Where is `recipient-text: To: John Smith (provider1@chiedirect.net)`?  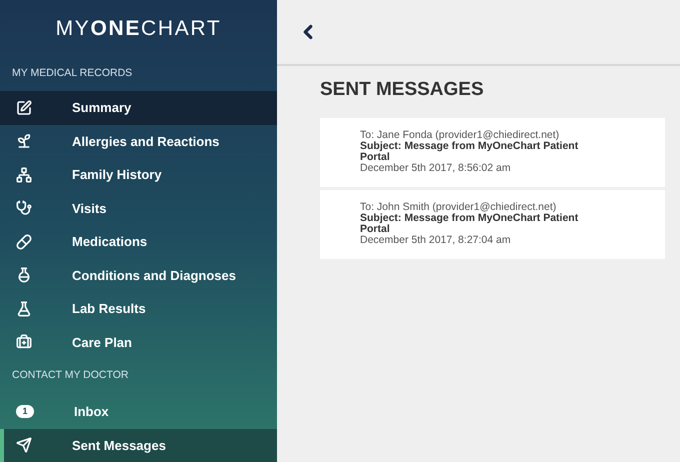
recipient-text: To: John Smith (provider1@chiedirect.net) is located at coordinates (459, 207).